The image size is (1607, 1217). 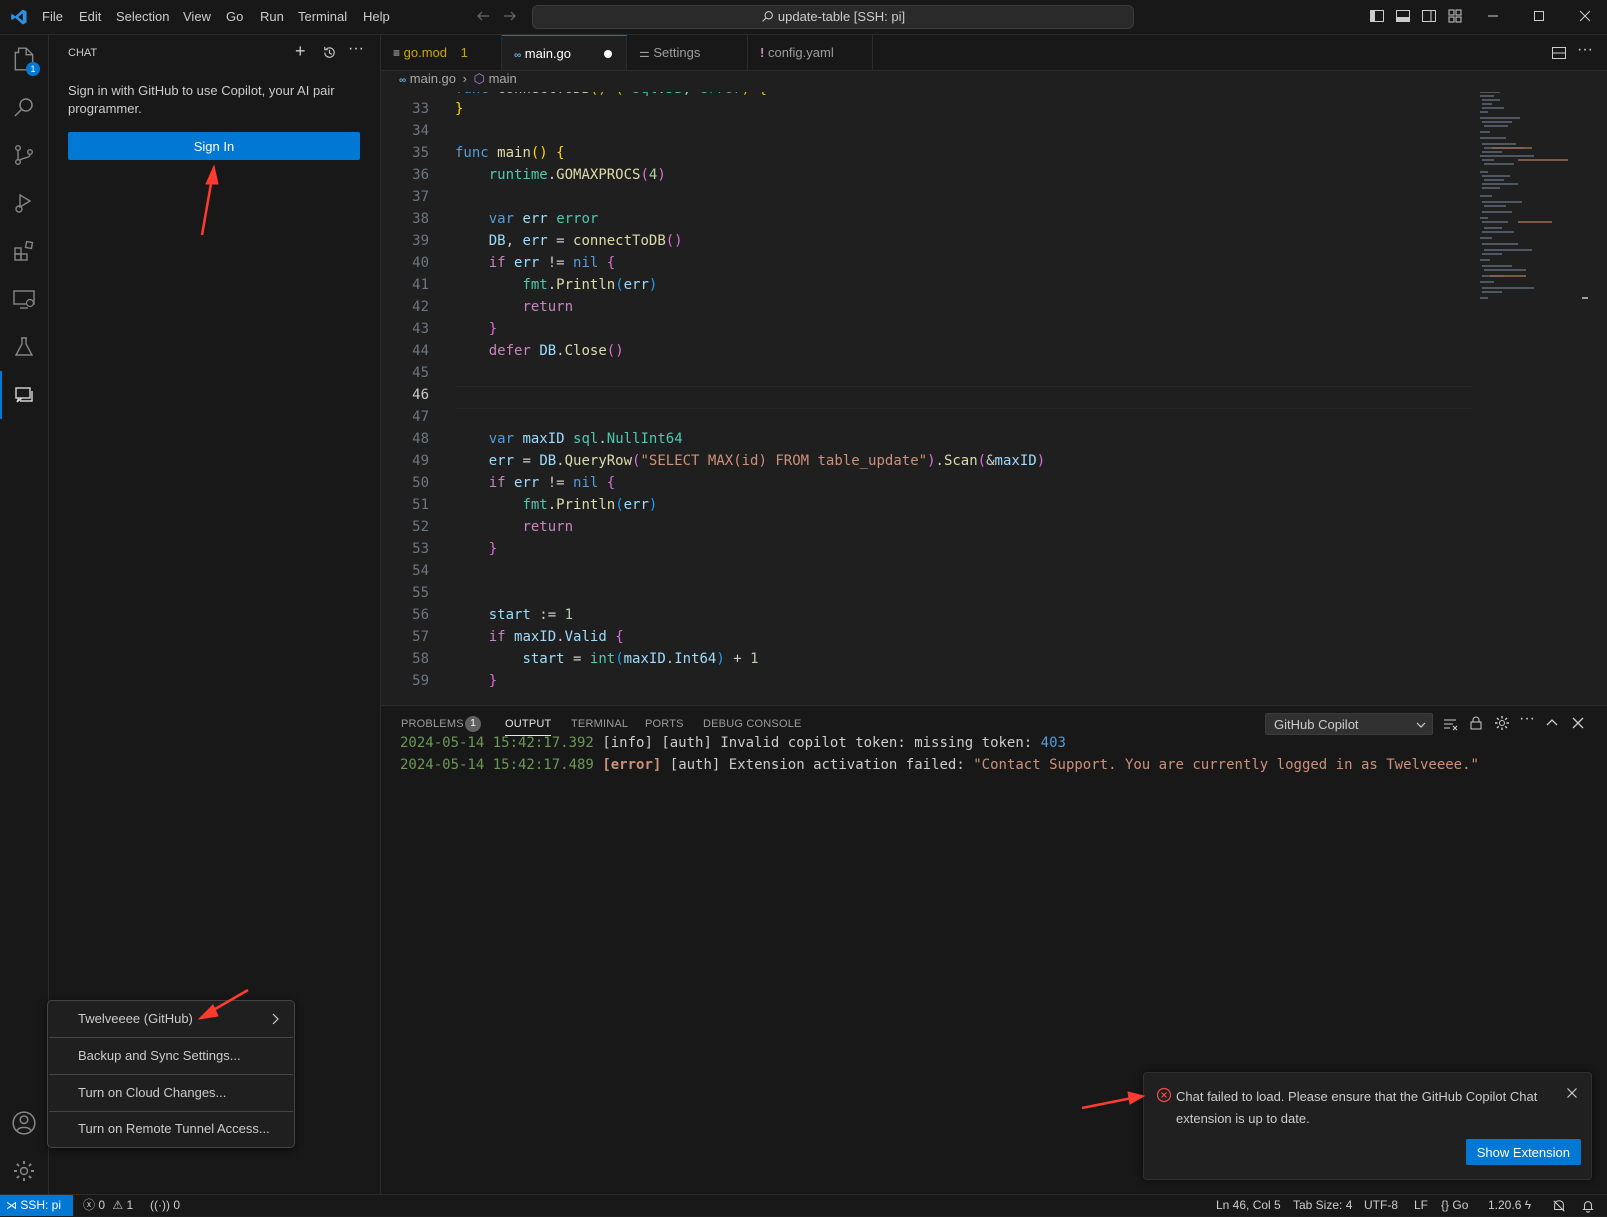 I want to click on encoding: UTF-8, so click(x=1381, y=1205).